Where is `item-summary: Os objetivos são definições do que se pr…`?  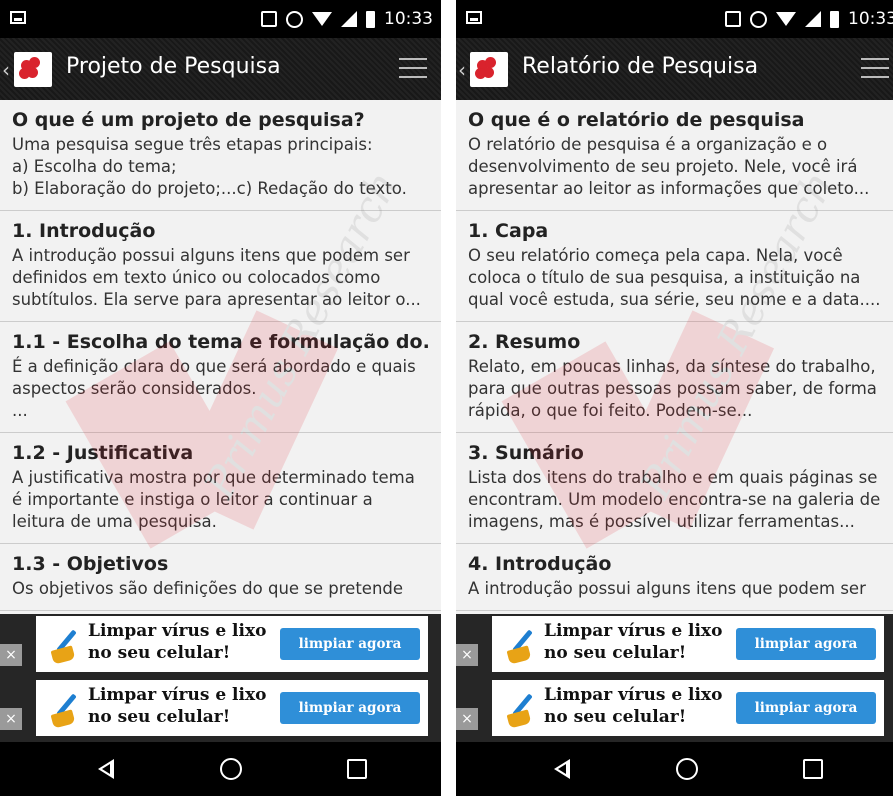 item-summary: Os objetivos são definições do que se pr… is located at coordinates (208, 588).